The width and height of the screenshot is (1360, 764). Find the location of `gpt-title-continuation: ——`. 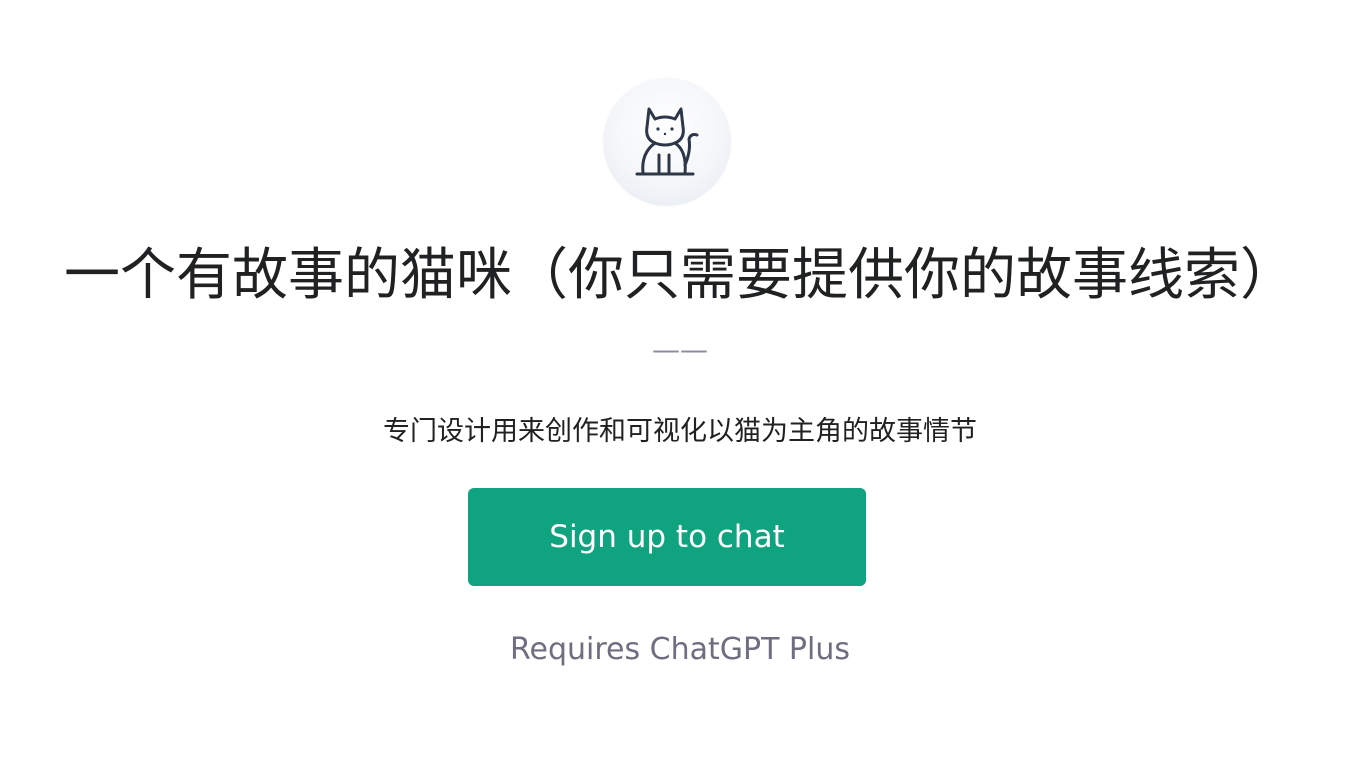

gpt-title-continuation: —— is located at coordinates (680, 349).